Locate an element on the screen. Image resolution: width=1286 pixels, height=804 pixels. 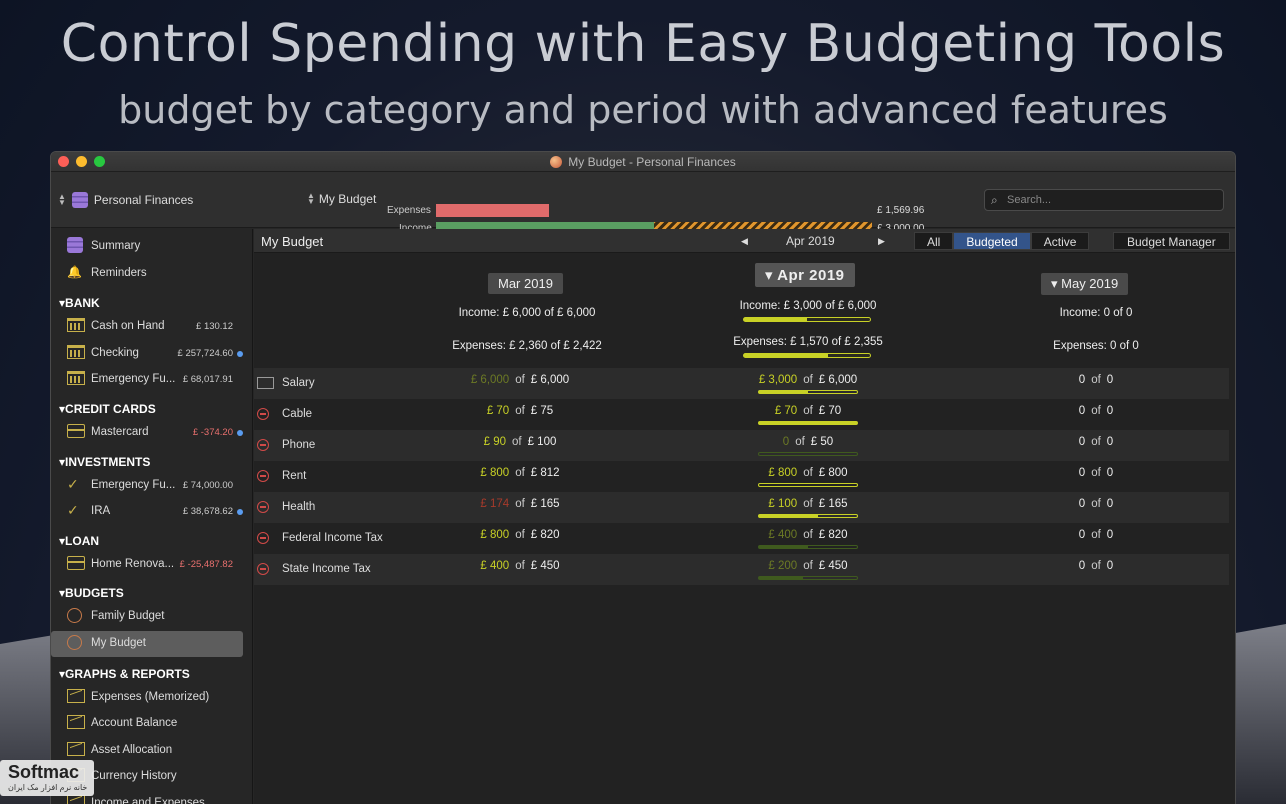
sidebar-section-header: ▾INVESTMENTS is located at coordinates (104, 462).